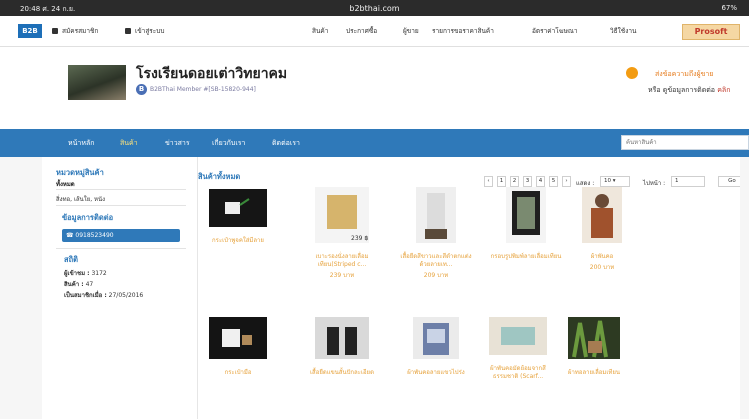 This screenshot has height=419, width=749. I want to click on product-title: กระเป๋ามือ, so click(238, 373).